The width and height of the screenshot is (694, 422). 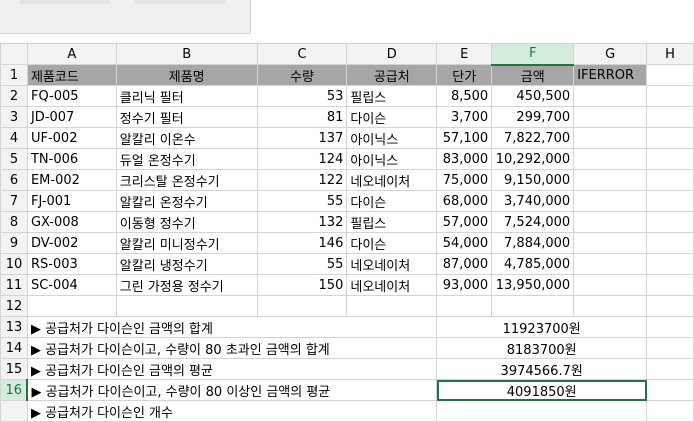 I want to click on header-cell: 제품명, so click(x=186, y=75).